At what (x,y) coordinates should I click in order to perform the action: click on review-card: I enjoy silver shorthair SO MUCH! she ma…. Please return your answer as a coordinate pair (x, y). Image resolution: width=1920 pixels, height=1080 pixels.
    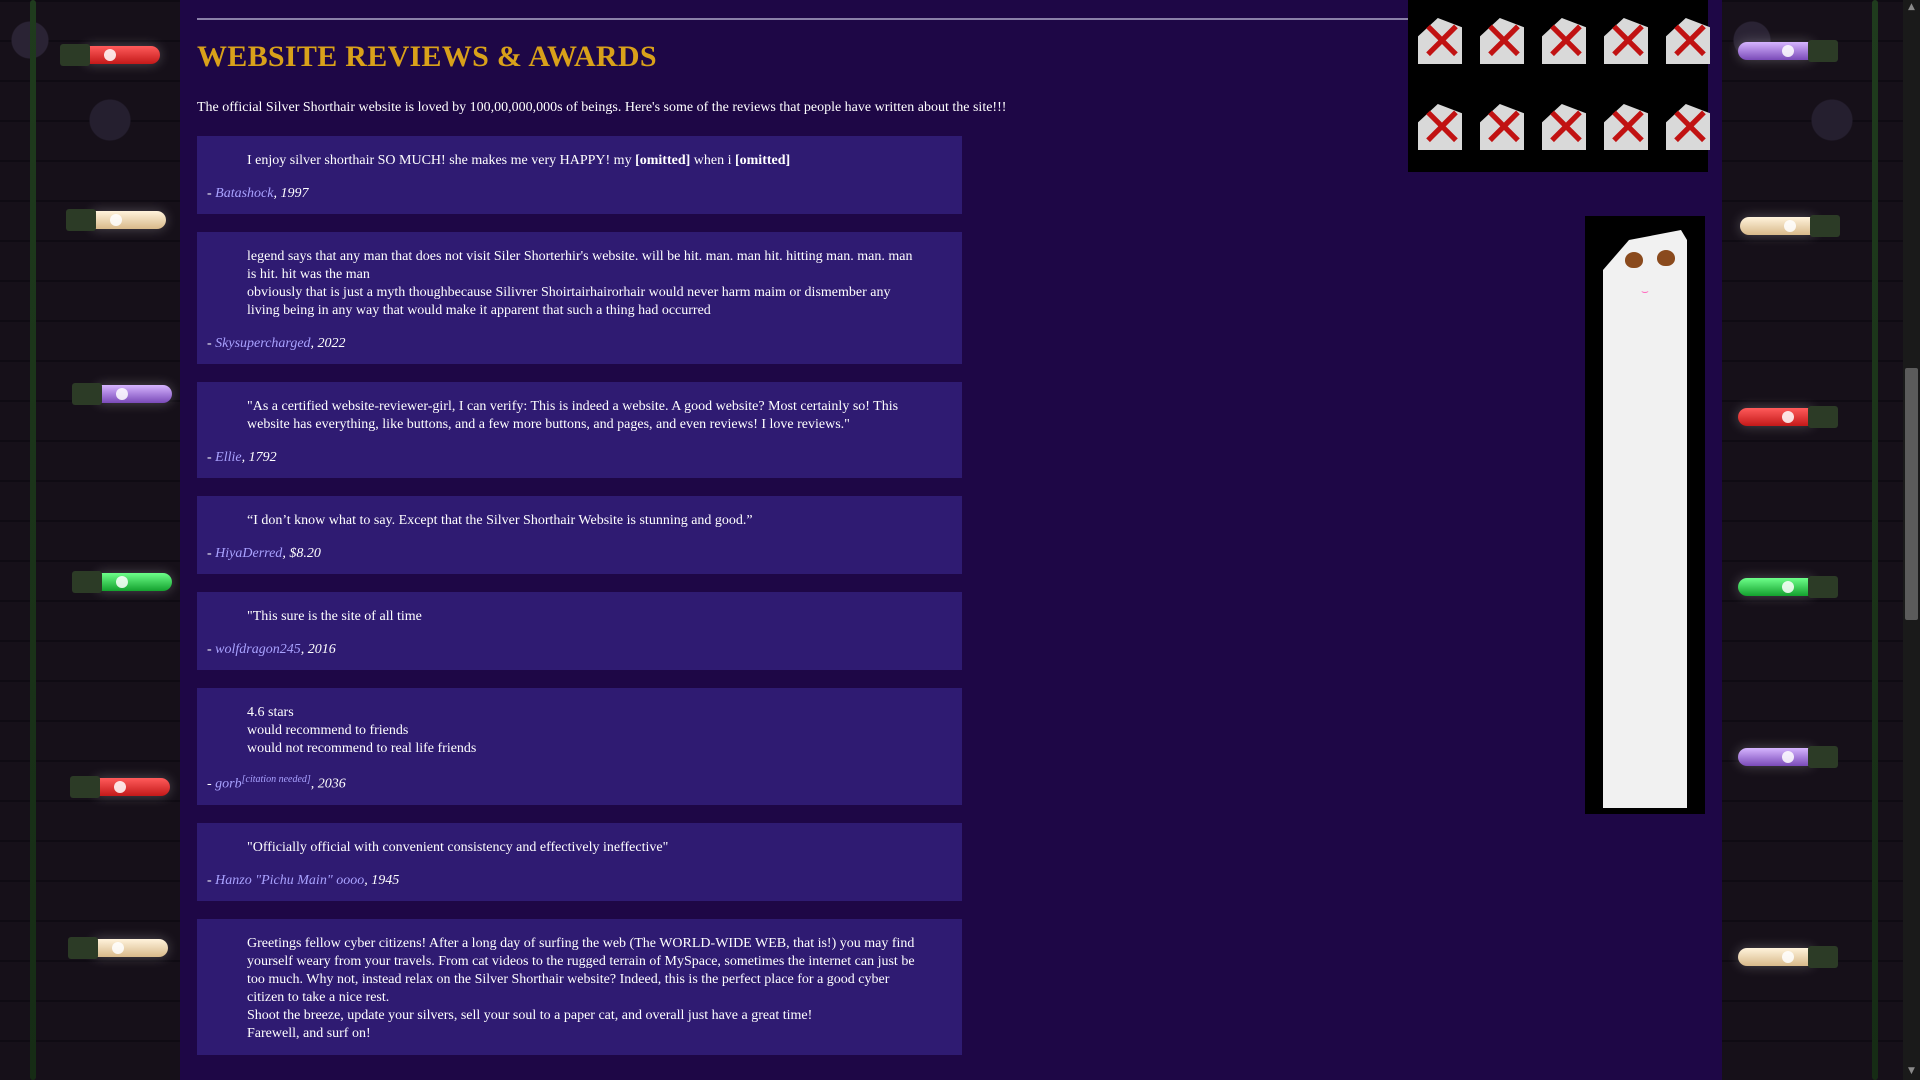
    Looking at the image, I should click on (579, 175).